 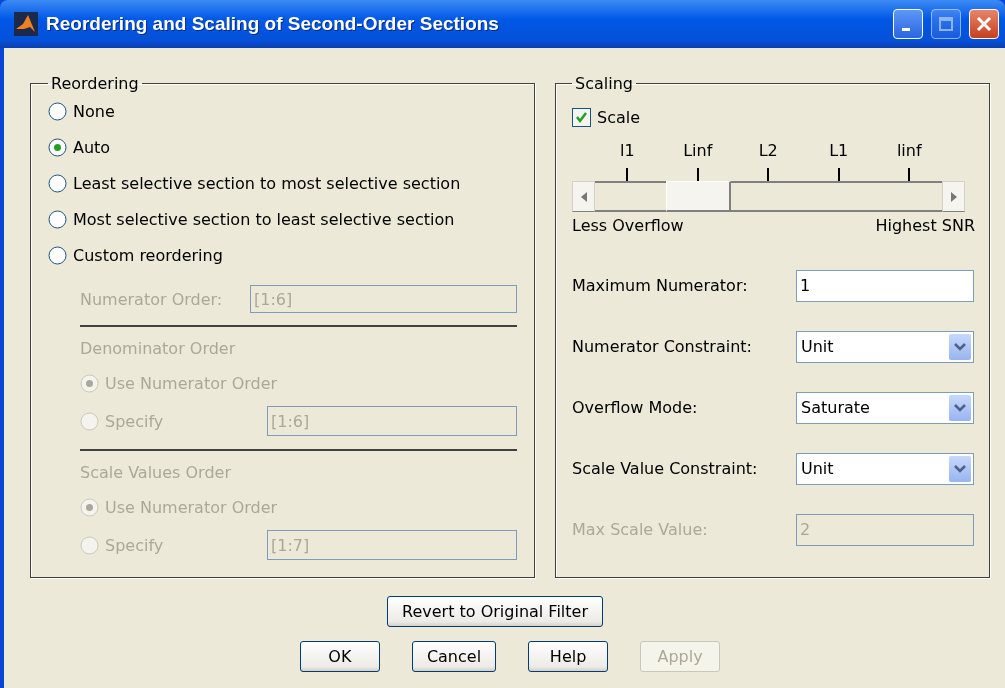 What do you see at coordinates (635, 407) in the screenshot?
I see `field-label: Overflow Mode:` at bounding box center [635, 407].